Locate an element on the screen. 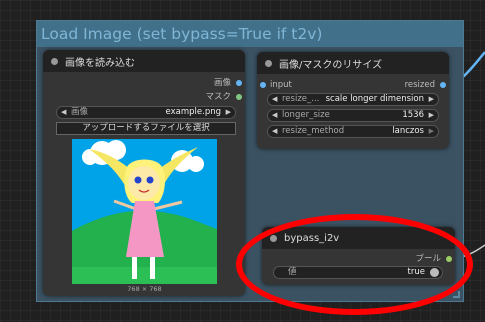 The height and width of the screenshot is (322, 485). node-title: 画像/マスクのリサイズ is located at coordinates (331, 65).